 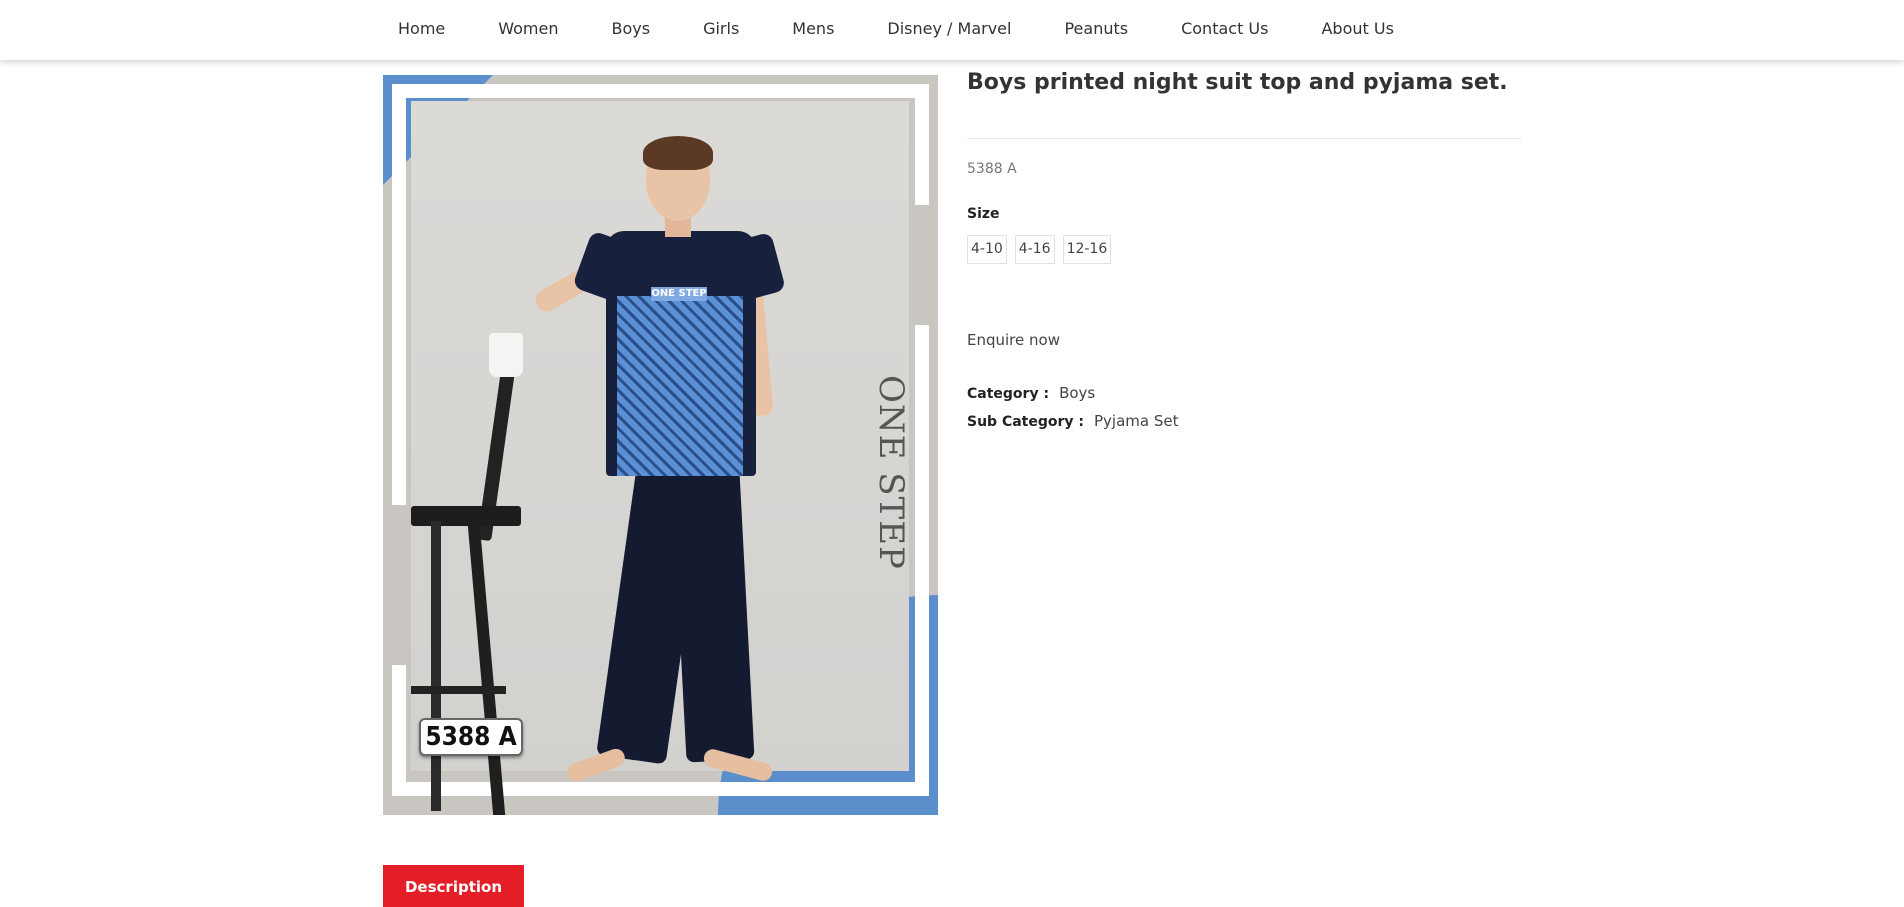 What do you see at coordinates (1096, 28) in the screenshot?
I see `nav-peanuts: Peanuts` at bounding box center [1096, 28].